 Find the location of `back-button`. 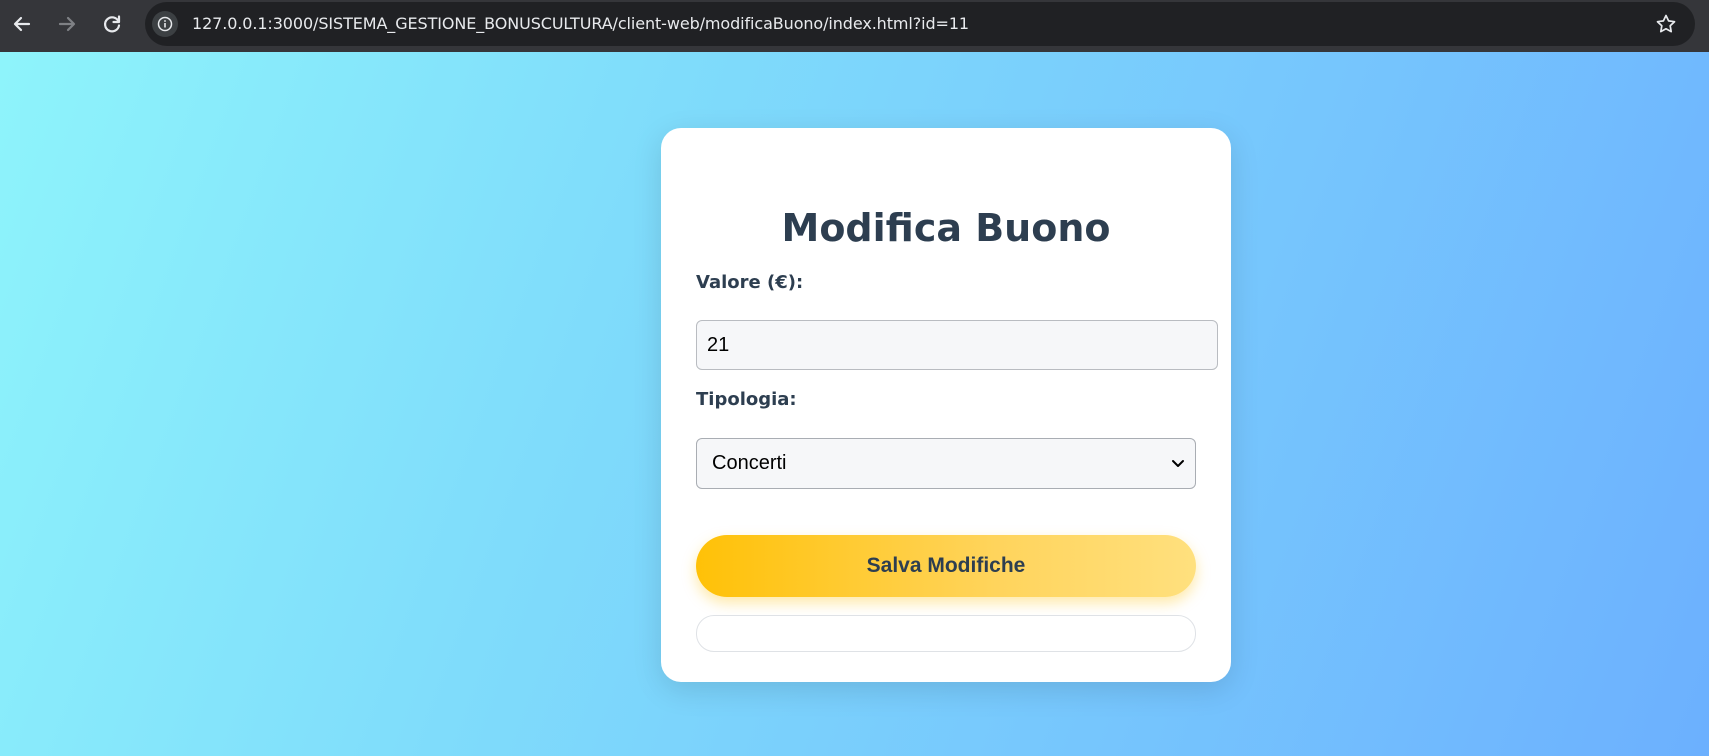

back-button is located at coordinates (22, 24).